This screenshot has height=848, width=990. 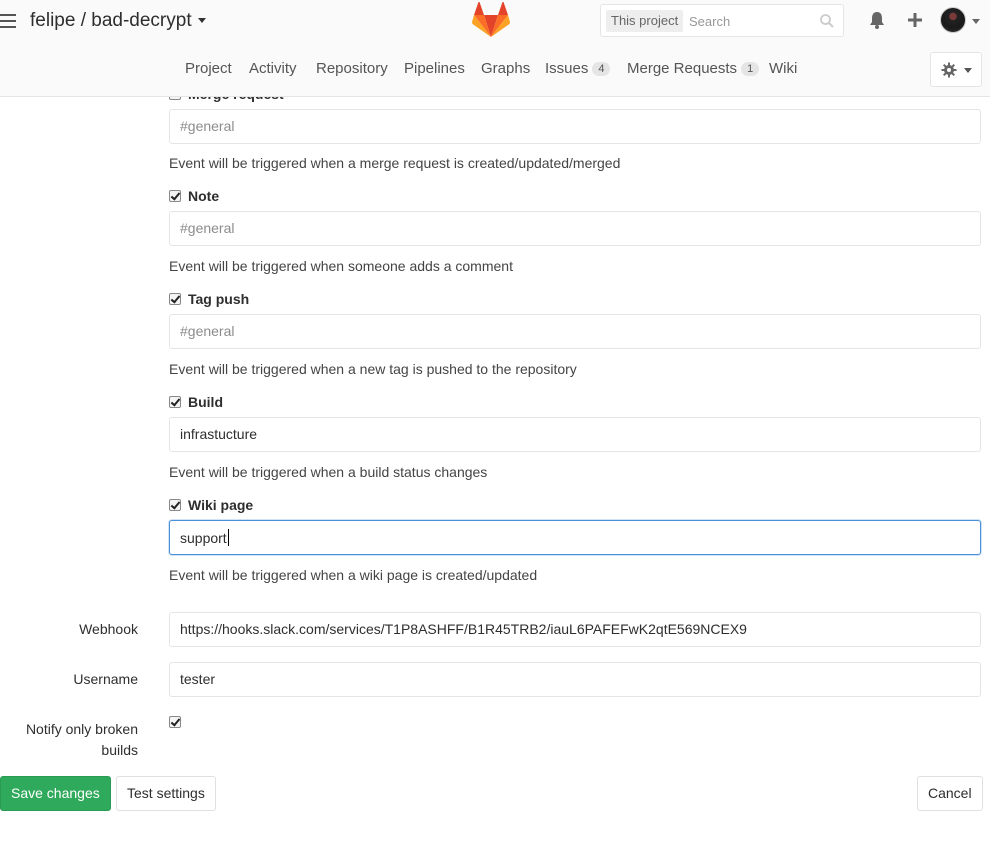 What do you see at coordinates (754, 21) in the screenshot?
I see `search-input` at bounding box center [754, 21].